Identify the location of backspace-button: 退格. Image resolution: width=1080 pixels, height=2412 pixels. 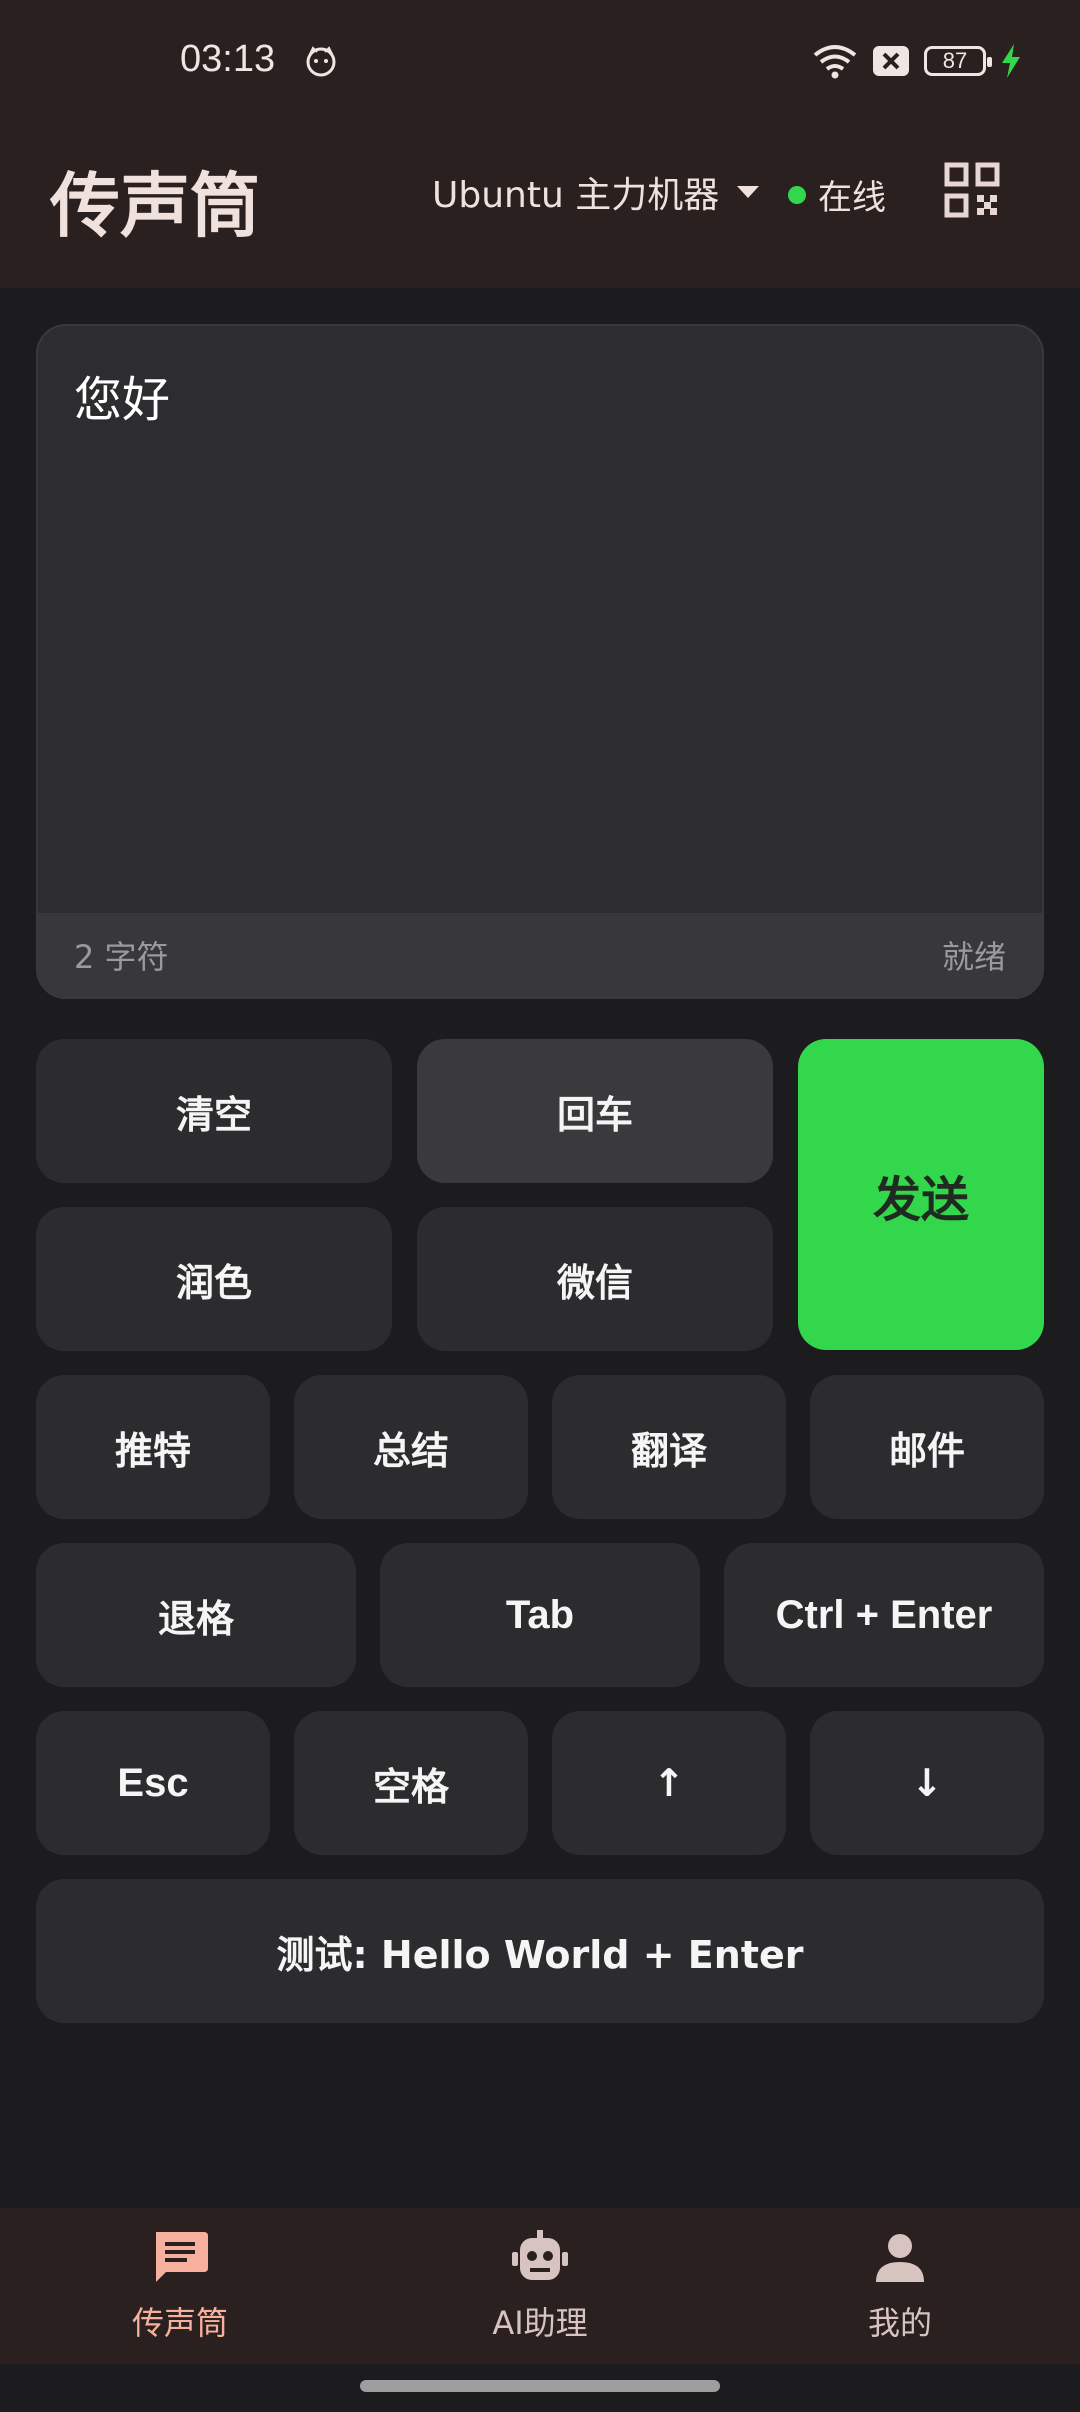
(196, 1615).